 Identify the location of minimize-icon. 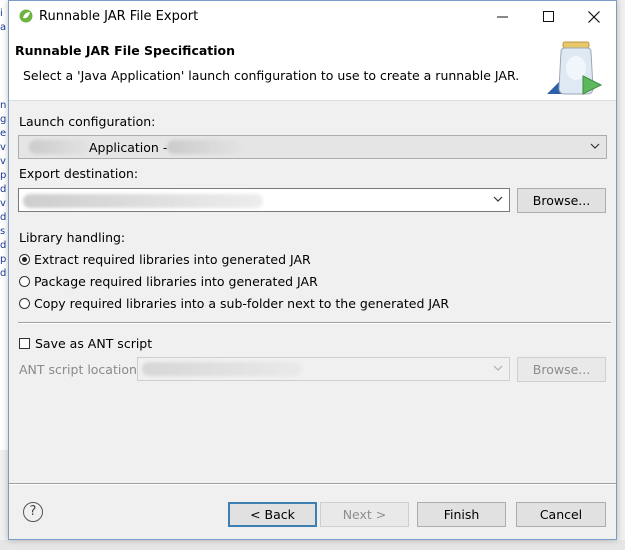
(502, 17).